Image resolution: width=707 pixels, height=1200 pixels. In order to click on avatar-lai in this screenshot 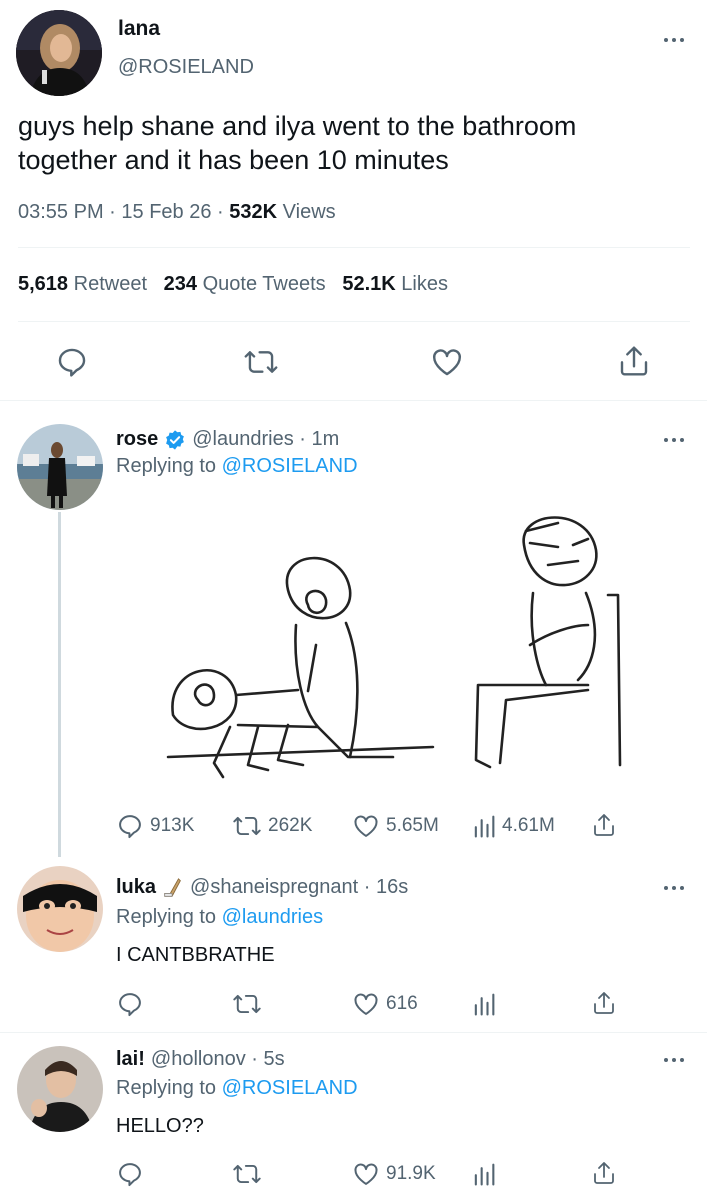, I will do `click(60, 1089)`.